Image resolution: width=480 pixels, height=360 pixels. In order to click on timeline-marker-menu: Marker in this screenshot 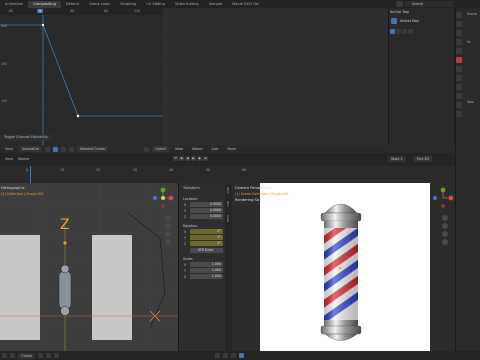, I will do `click(24, 159)`.